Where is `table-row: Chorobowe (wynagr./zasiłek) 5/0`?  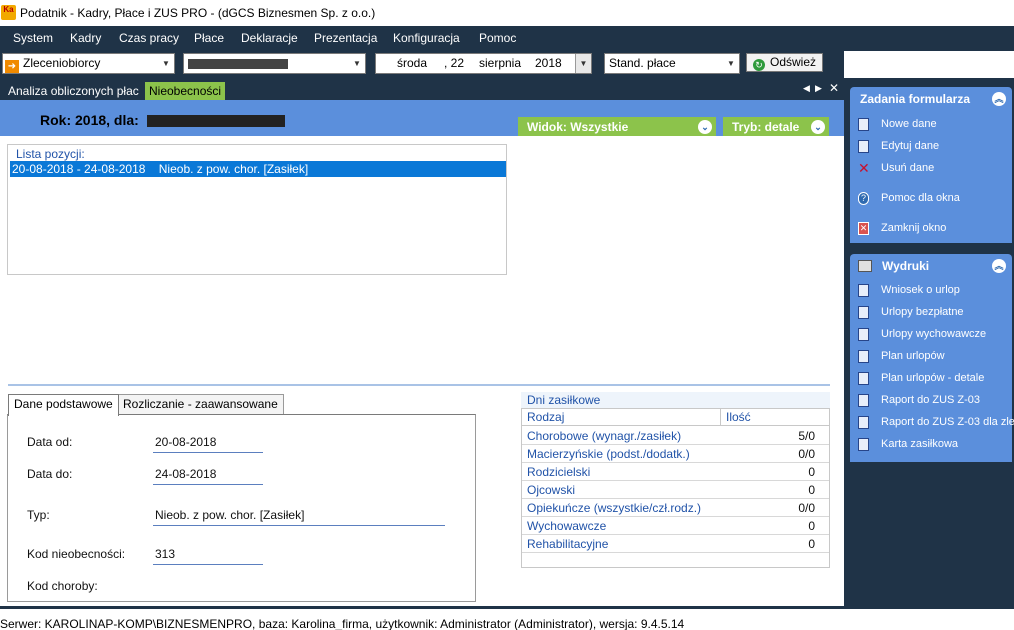
table-row: Chorobowe (wynagr./zasiłek) 5/0 is located at coordinates (675, 436).